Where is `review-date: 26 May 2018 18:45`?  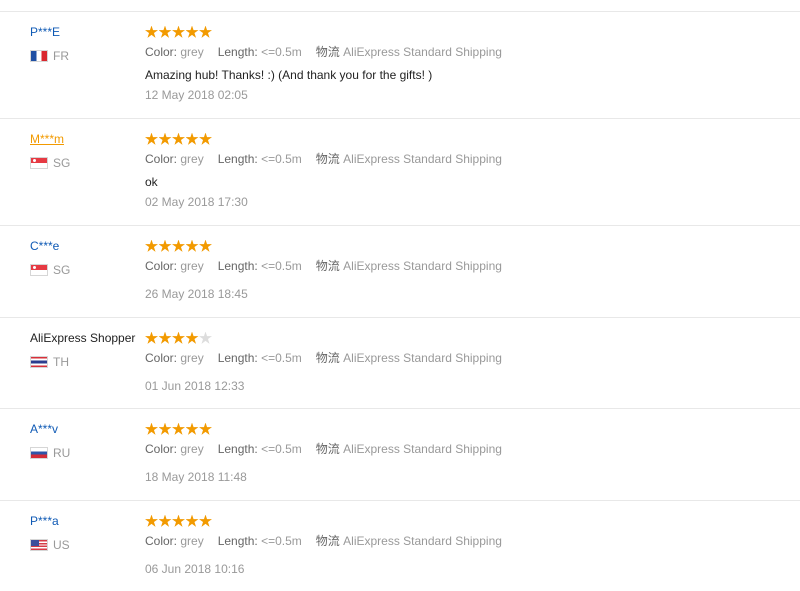 review-date: 26 May 2018 18:45 is located at coordinates (196, 294).